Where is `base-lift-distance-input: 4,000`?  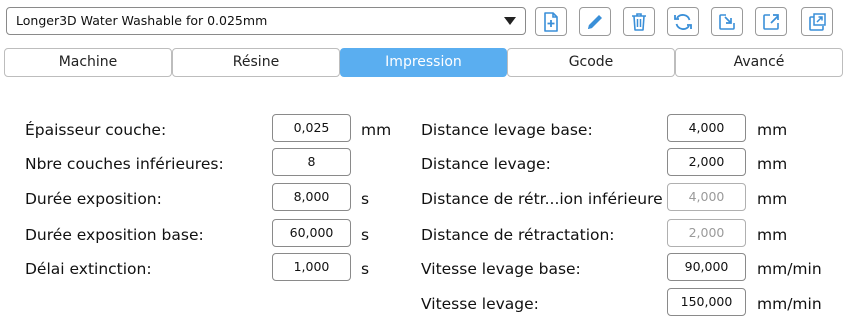
base-lift-distance-input: 4,000 is located at coordinates (706, 128).